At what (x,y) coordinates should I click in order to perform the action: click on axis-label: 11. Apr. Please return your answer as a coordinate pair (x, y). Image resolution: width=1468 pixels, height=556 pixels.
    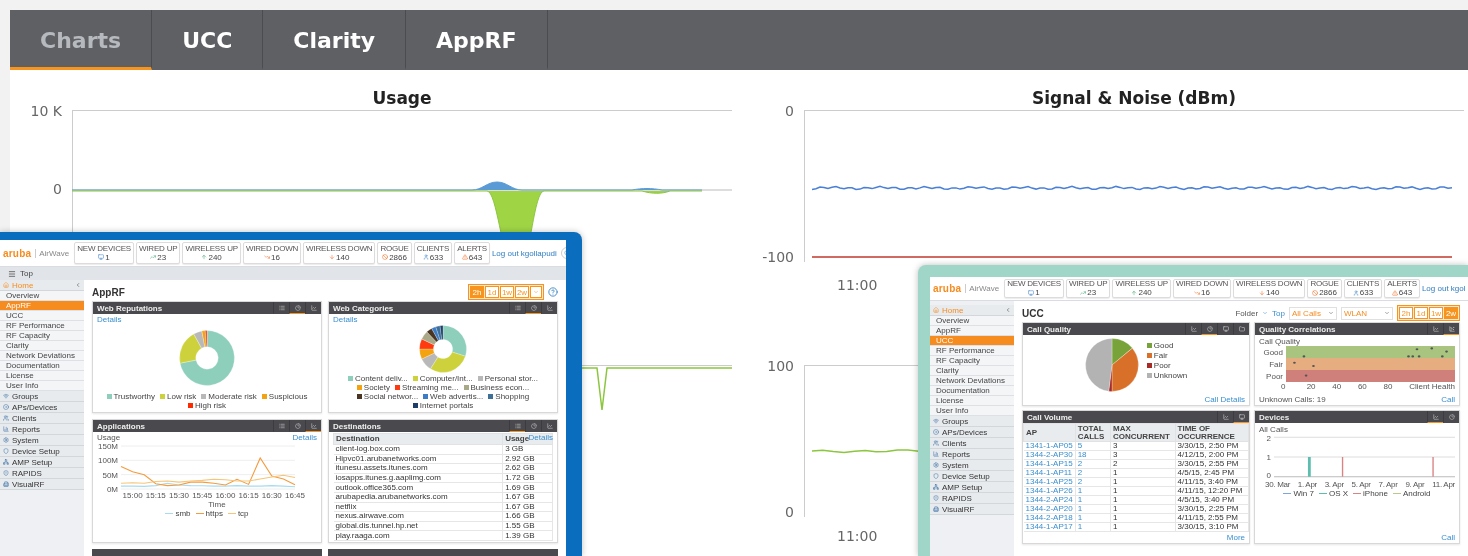
    Looking at the image, I should click on (1443, 484).